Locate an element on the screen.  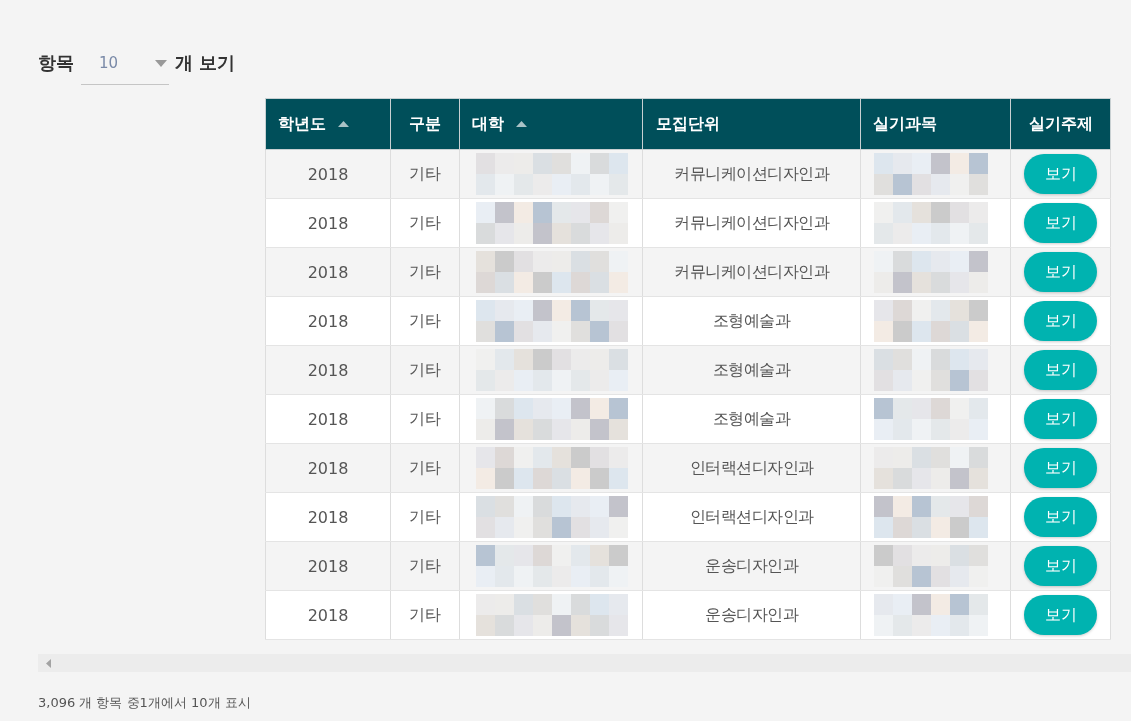
caret-icon is located at coordinates (161, 63).